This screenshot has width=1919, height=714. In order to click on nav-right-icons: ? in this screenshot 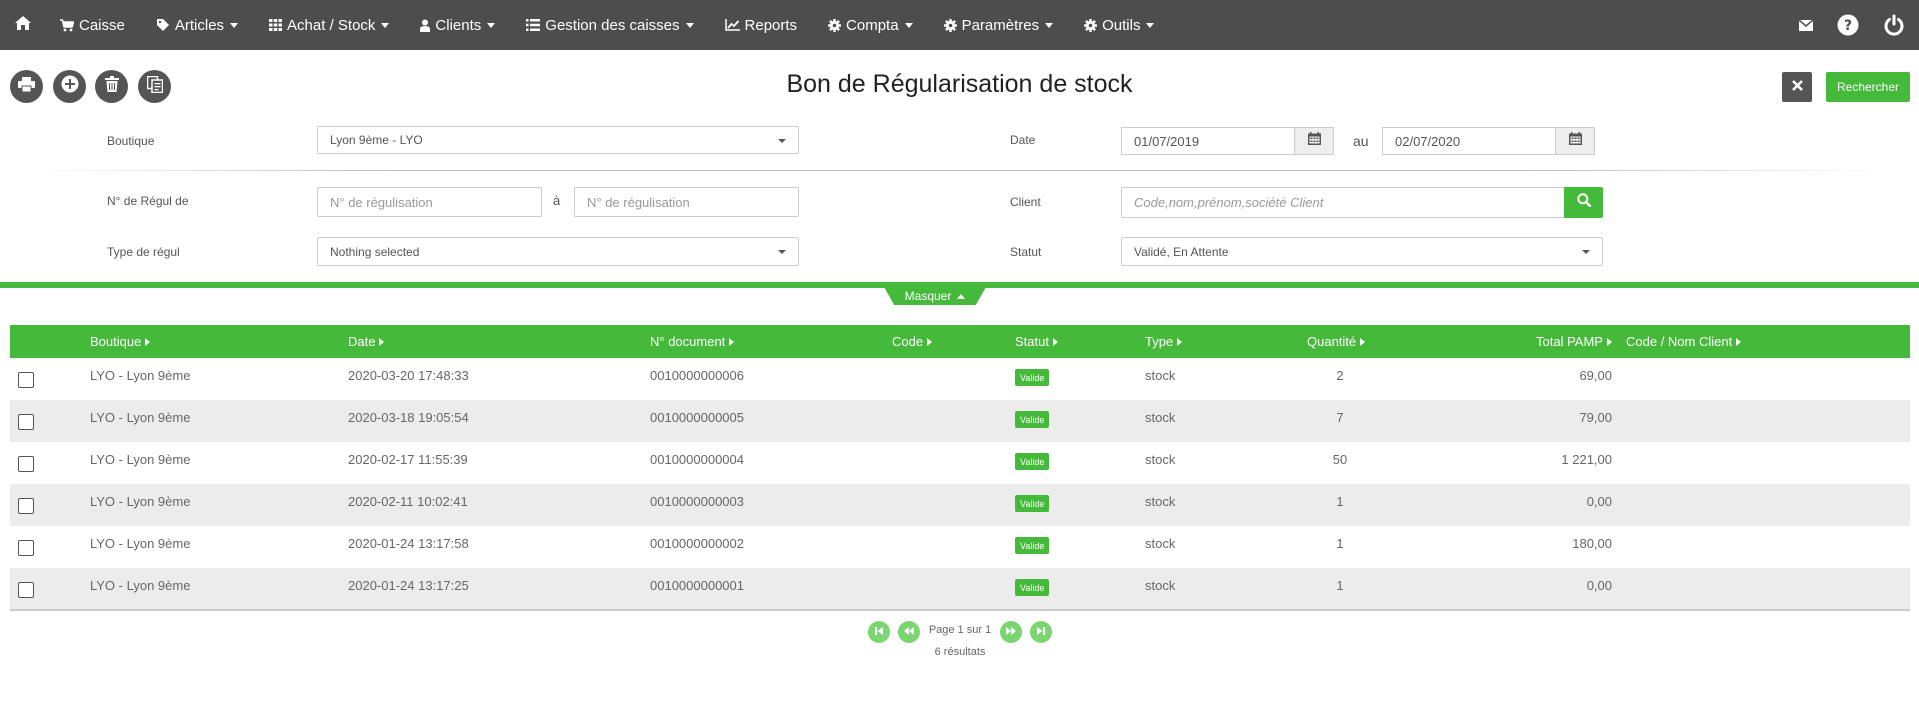, I will do `click(1840, 25)`.